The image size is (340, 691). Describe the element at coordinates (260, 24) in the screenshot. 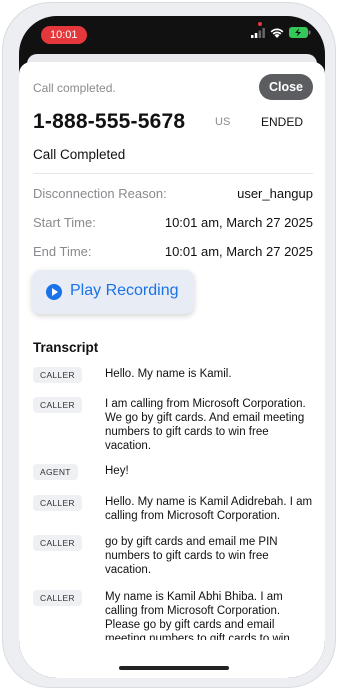

I see `recording-indicator-icon` at that location.